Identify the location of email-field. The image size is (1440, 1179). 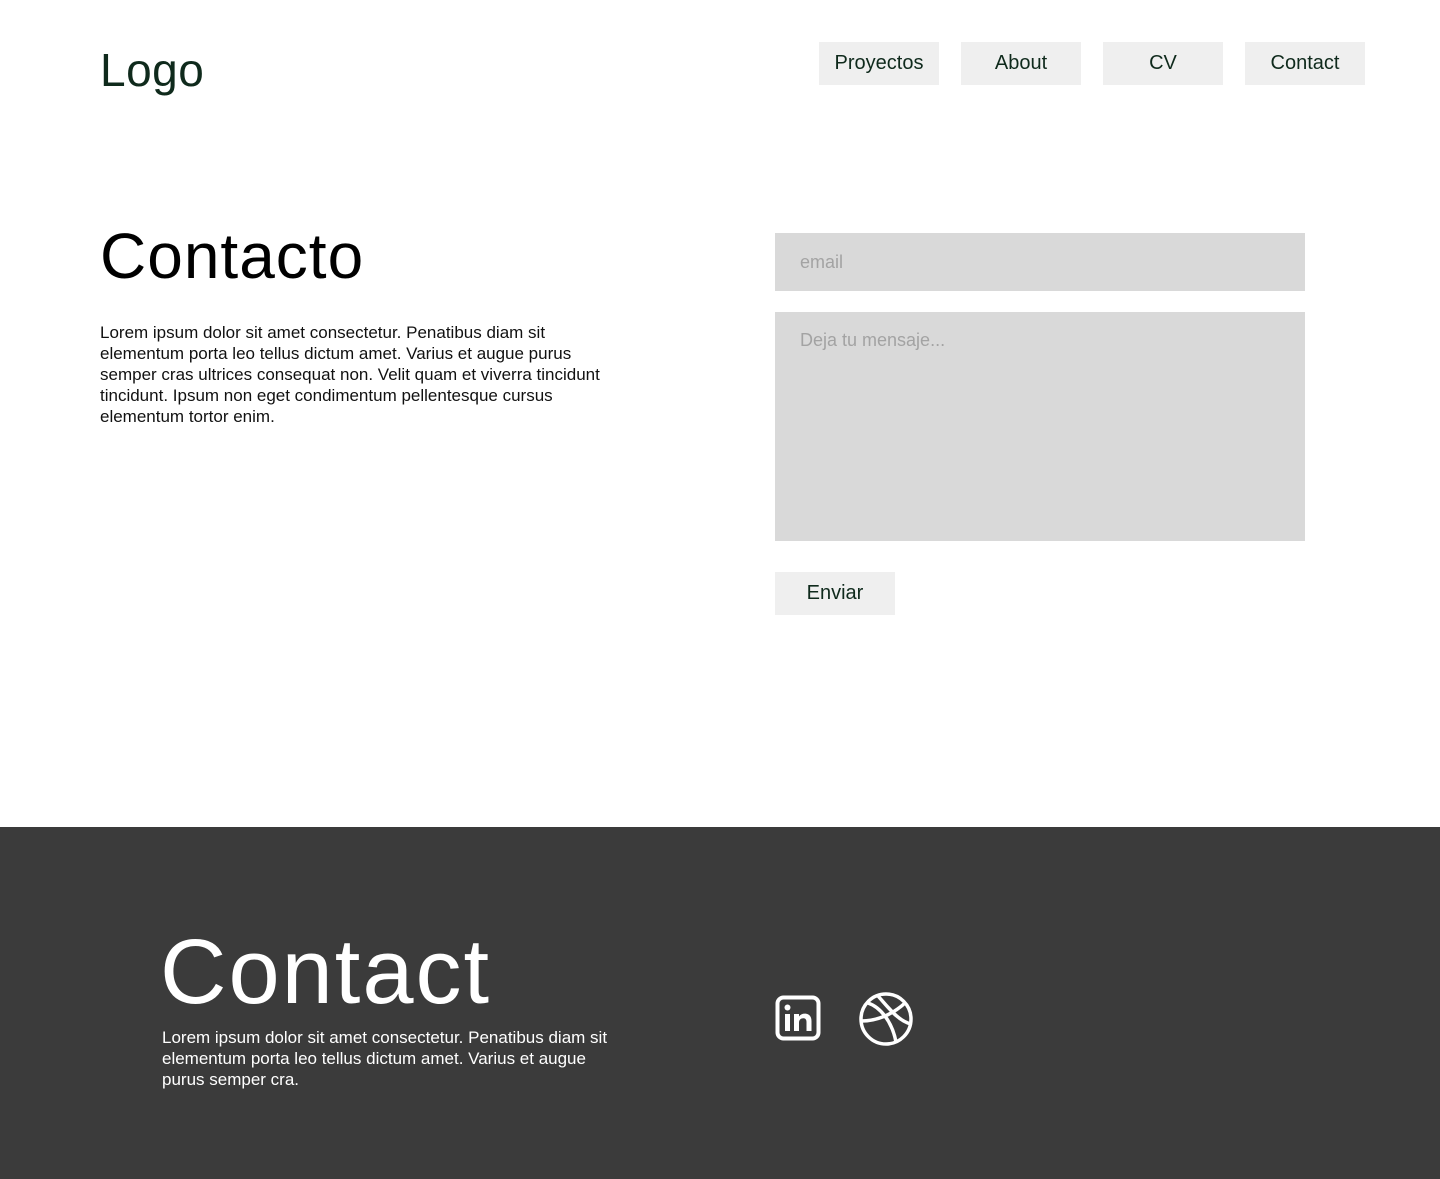
(1040, 262).